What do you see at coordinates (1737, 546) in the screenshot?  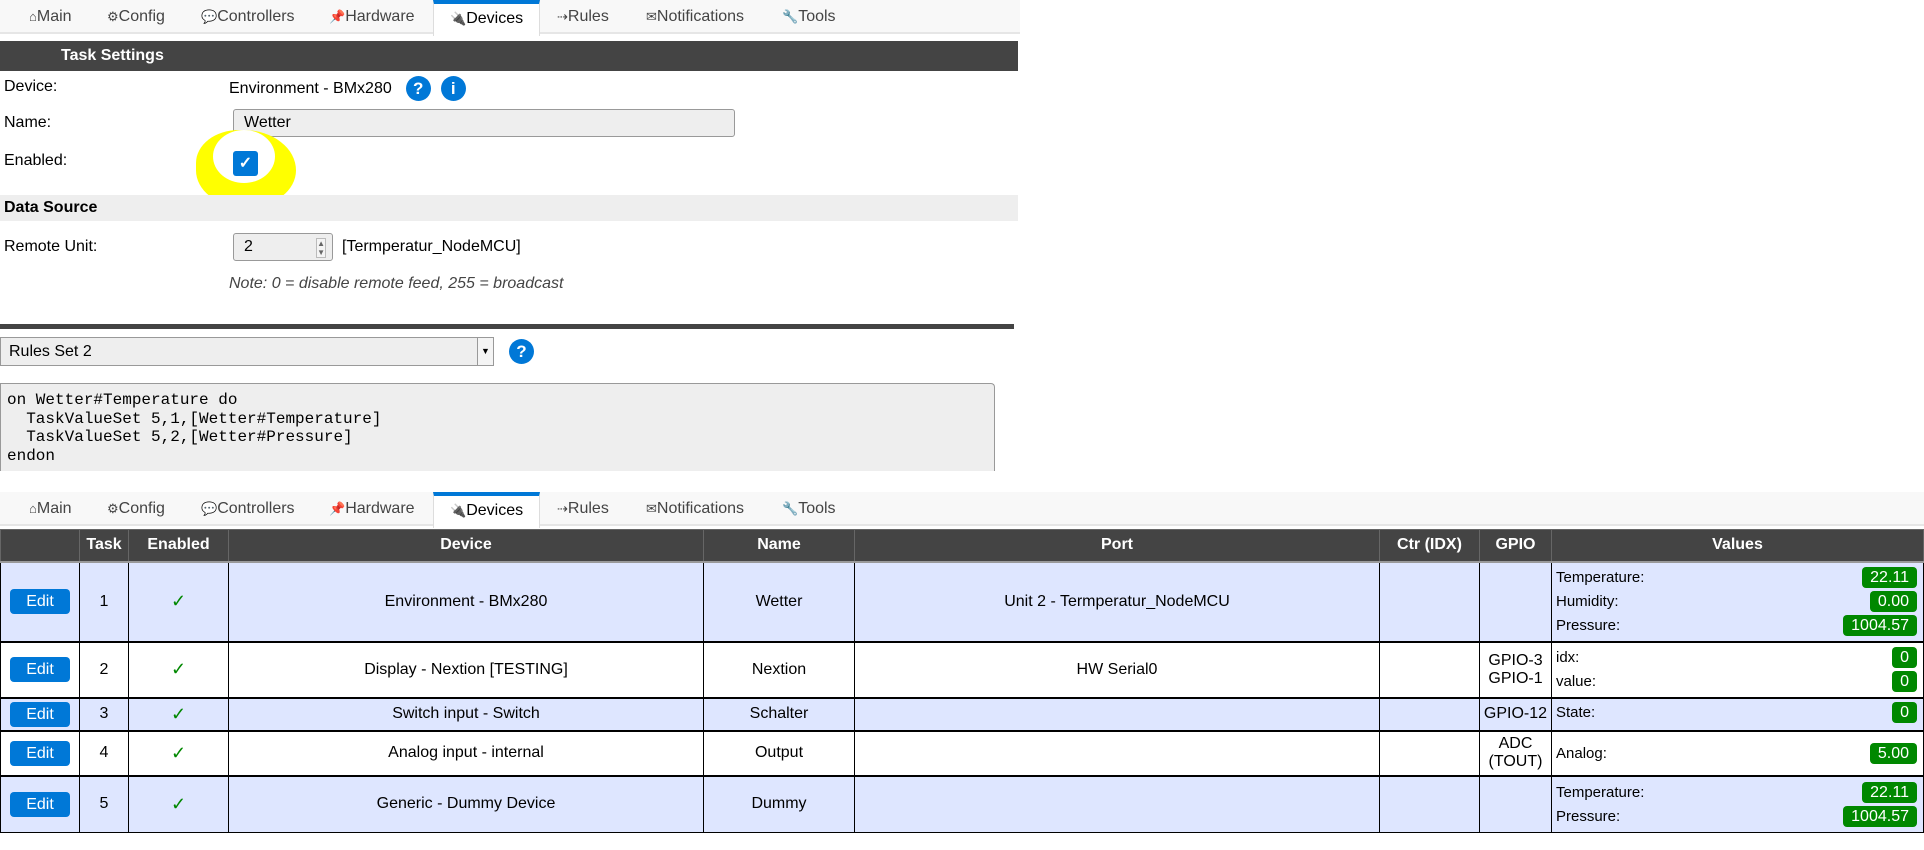 I see `column-header: Values` at bounding box center [1737, 546].